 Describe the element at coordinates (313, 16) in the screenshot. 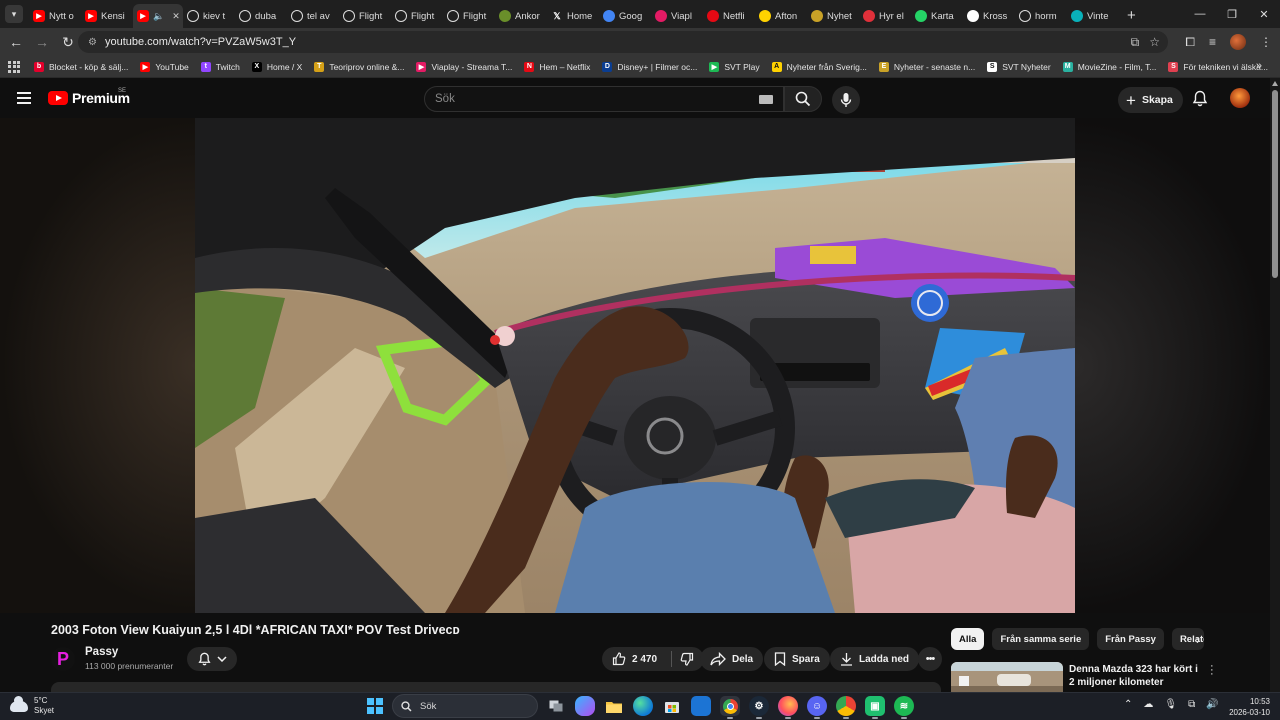

I see `browser-tab: tel av` at that location.